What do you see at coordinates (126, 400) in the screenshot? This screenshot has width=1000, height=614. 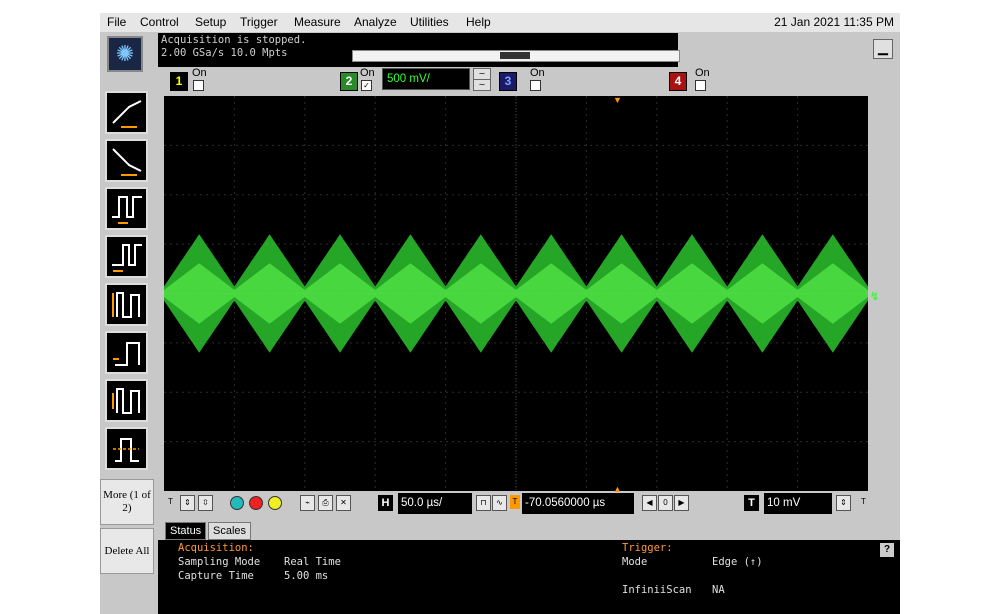 I see `transition-trigger-icon` at bounding box center [126, 400].